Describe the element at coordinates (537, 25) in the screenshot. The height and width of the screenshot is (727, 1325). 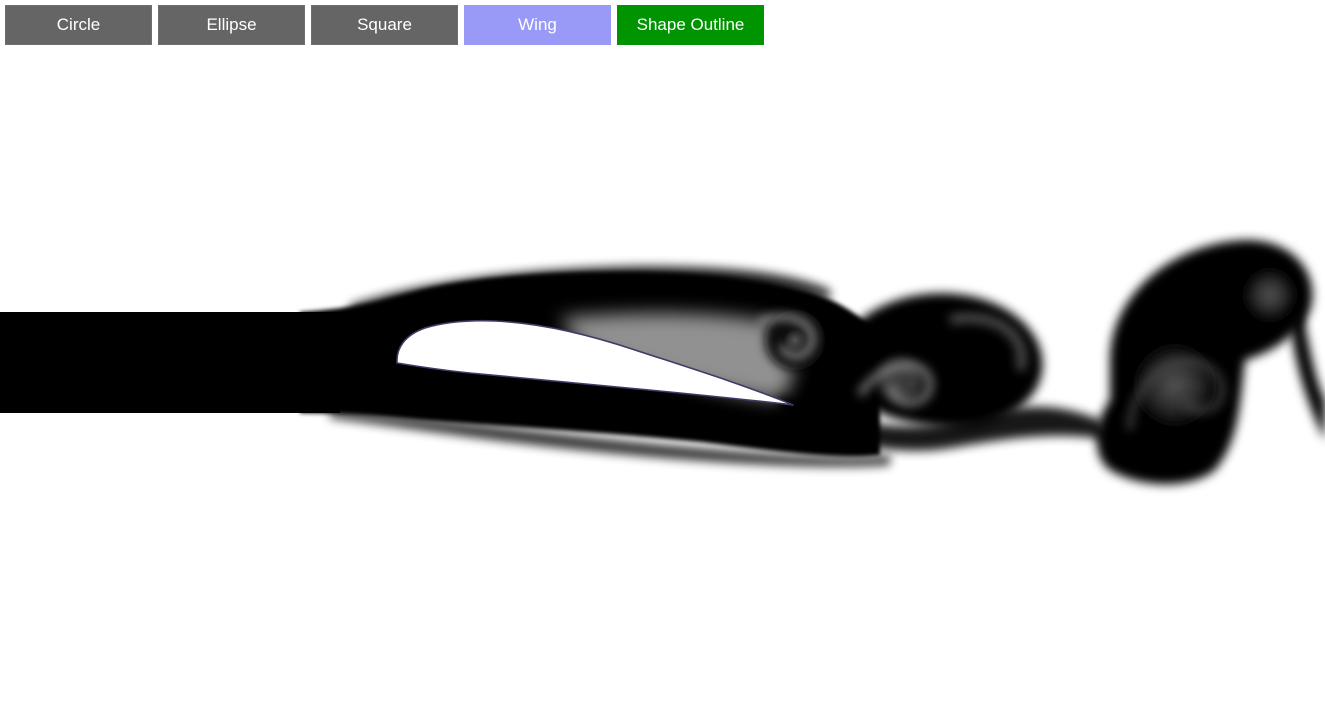
I see `wing-button: Wing` at that location.